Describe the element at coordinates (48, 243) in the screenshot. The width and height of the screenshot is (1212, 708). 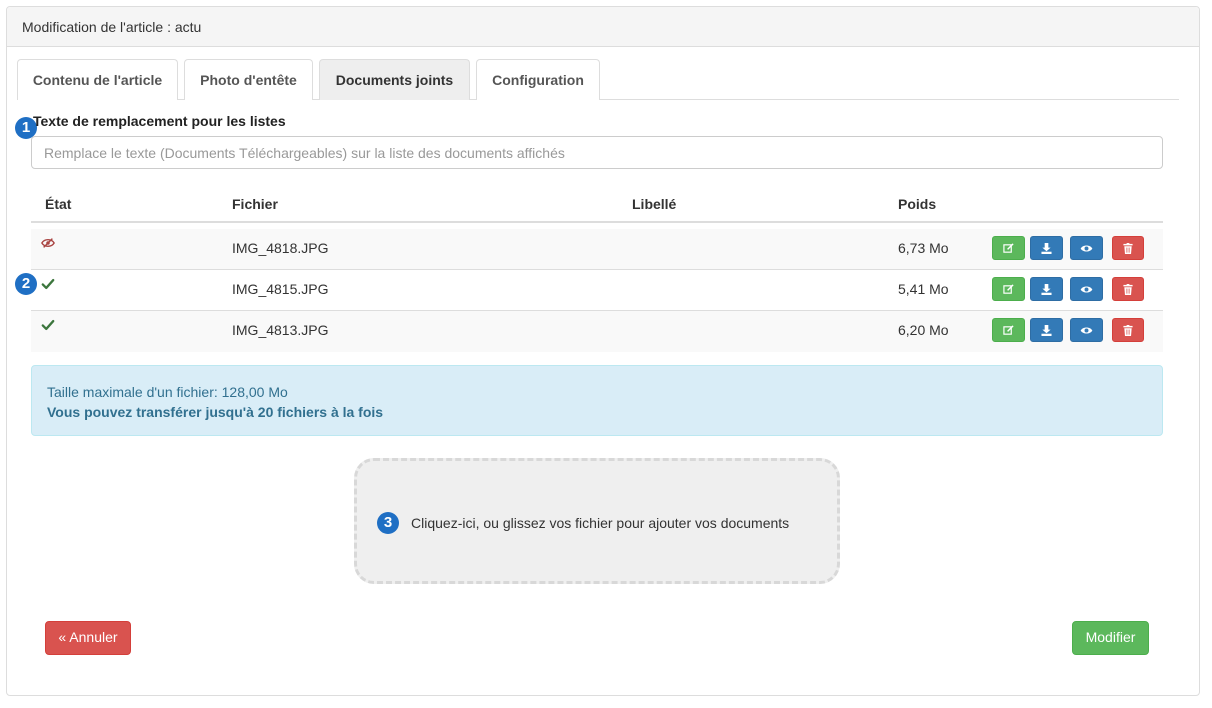
I see `eye-slash-icon` at that location.